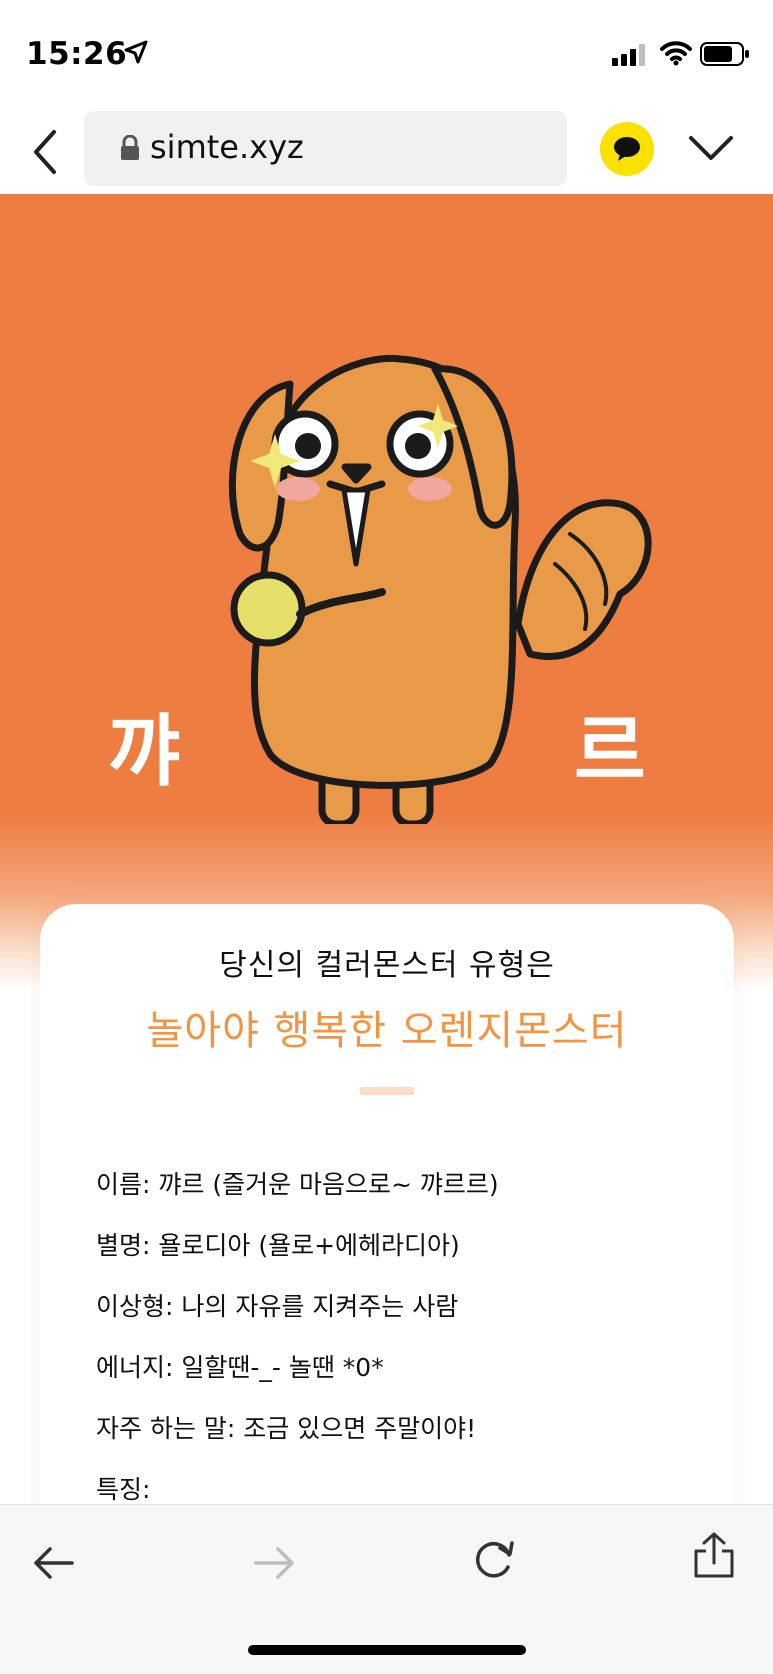 This screenshot has width=773, height=1674. Describe the element at coordinates (144, 752) in the screenshot. I see `character-name-left: 꺄` at that location.